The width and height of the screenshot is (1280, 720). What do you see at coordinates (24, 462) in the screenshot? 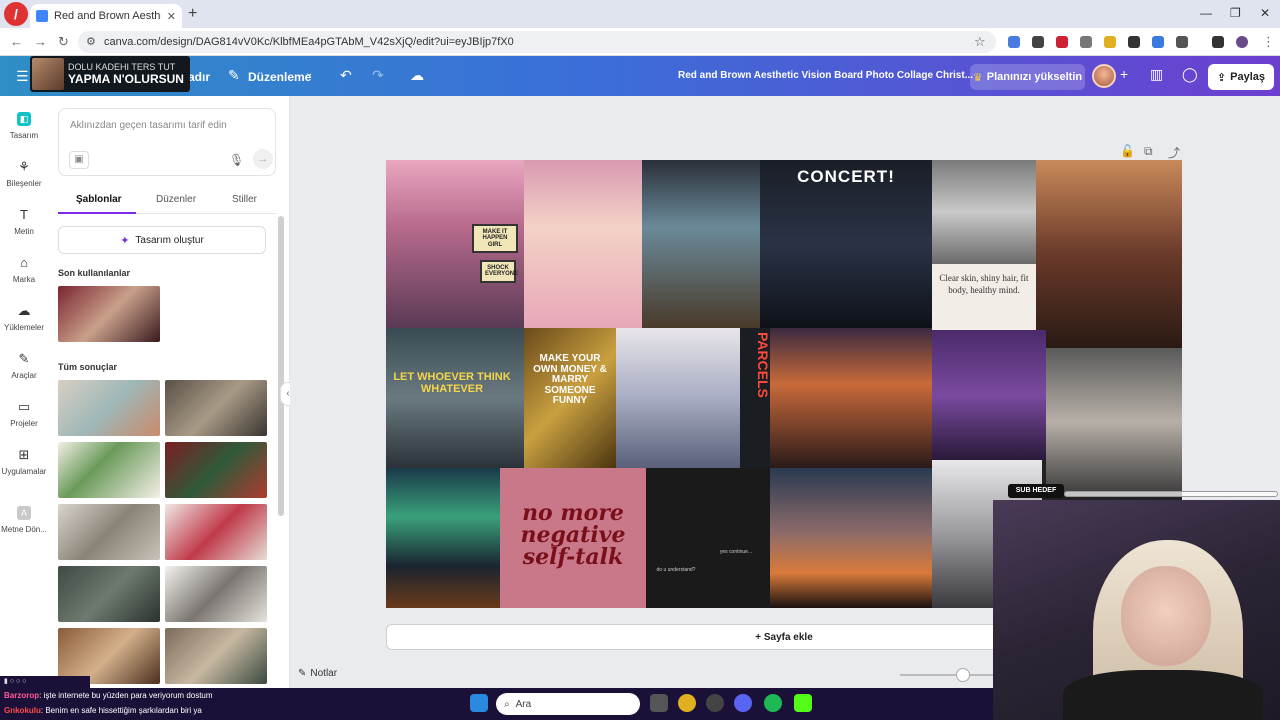
I see `rail-item-apps: ⊞ Uygulamalar` at bounding box center [24, 462].